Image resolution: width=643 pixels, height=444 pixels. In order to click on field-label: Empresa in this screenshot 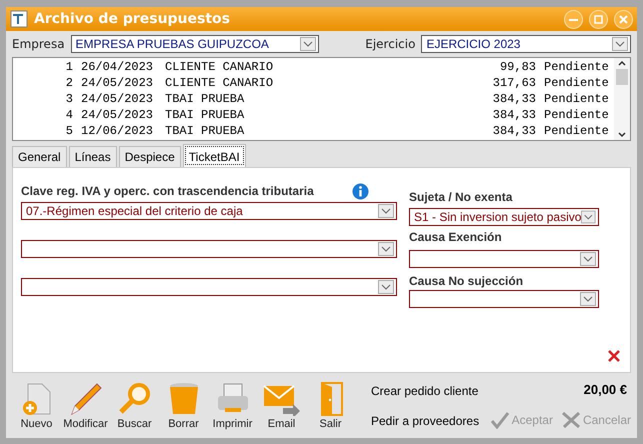, I will do `click(38, 44)`.